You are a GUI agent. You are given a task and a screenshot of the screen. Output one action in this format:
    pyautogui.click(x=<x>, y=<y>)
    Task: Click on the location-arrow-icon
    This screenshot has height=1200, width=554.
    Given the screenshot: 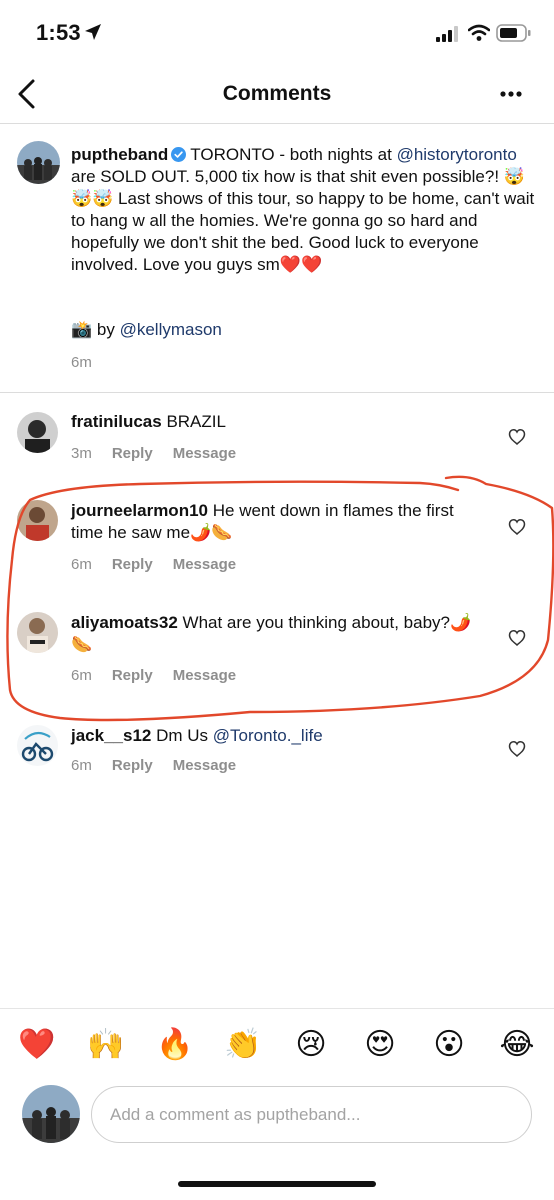 What is the action you would take?
    pyautogui.click(x=93, y=32)
    